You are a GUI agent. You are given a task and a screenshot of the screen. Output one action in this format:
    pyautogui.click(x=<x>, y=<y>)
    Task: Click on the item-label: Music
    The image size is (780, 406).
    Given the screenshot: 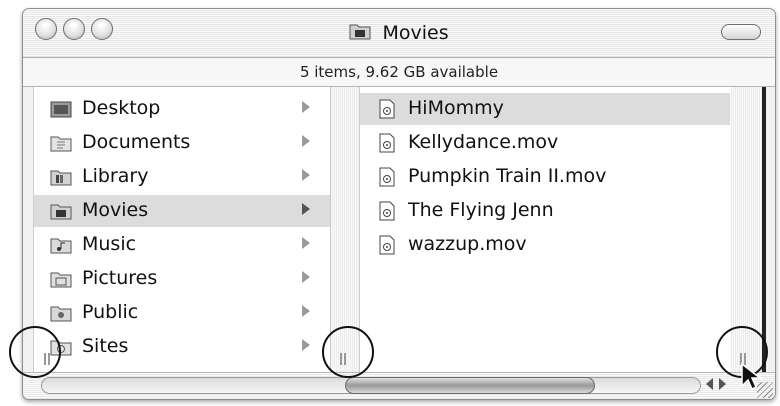 What is the action you would take?
    pyautogui.click(x=109, y=244)
    